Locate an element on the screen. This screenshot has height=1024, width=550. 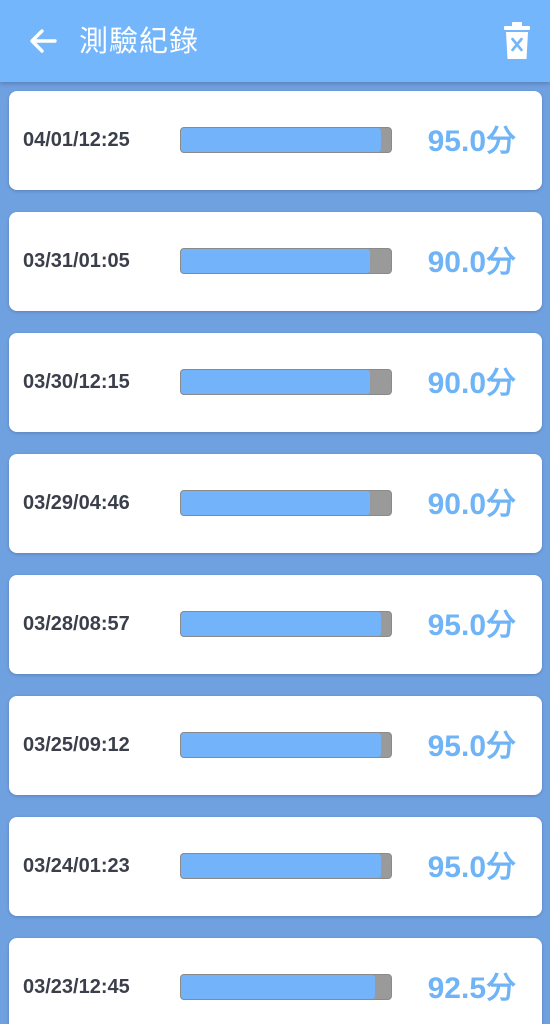
page-title: 測驗紀錄 is located at coordinates (139, 41).